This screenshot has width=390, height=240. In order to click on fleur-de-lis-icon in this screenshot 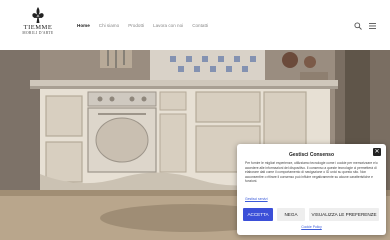, I will do `click(38, 15)`.